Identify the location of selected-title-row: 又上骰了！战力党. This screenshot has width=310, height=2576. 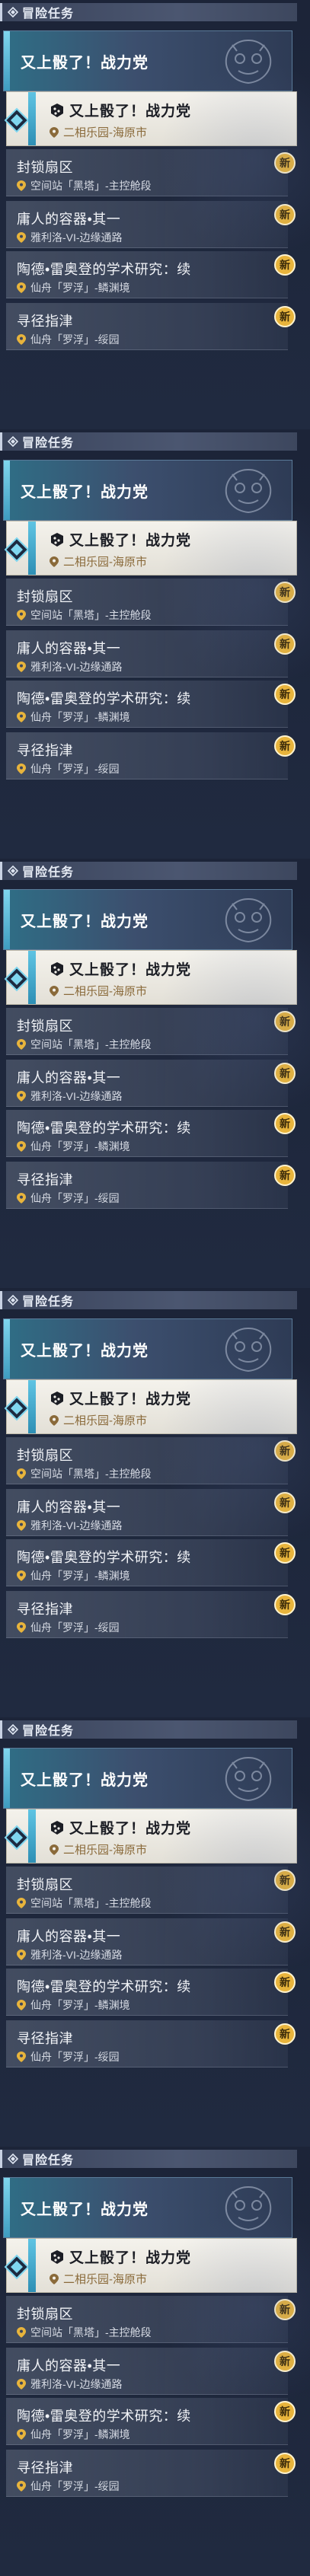
(119, 110).